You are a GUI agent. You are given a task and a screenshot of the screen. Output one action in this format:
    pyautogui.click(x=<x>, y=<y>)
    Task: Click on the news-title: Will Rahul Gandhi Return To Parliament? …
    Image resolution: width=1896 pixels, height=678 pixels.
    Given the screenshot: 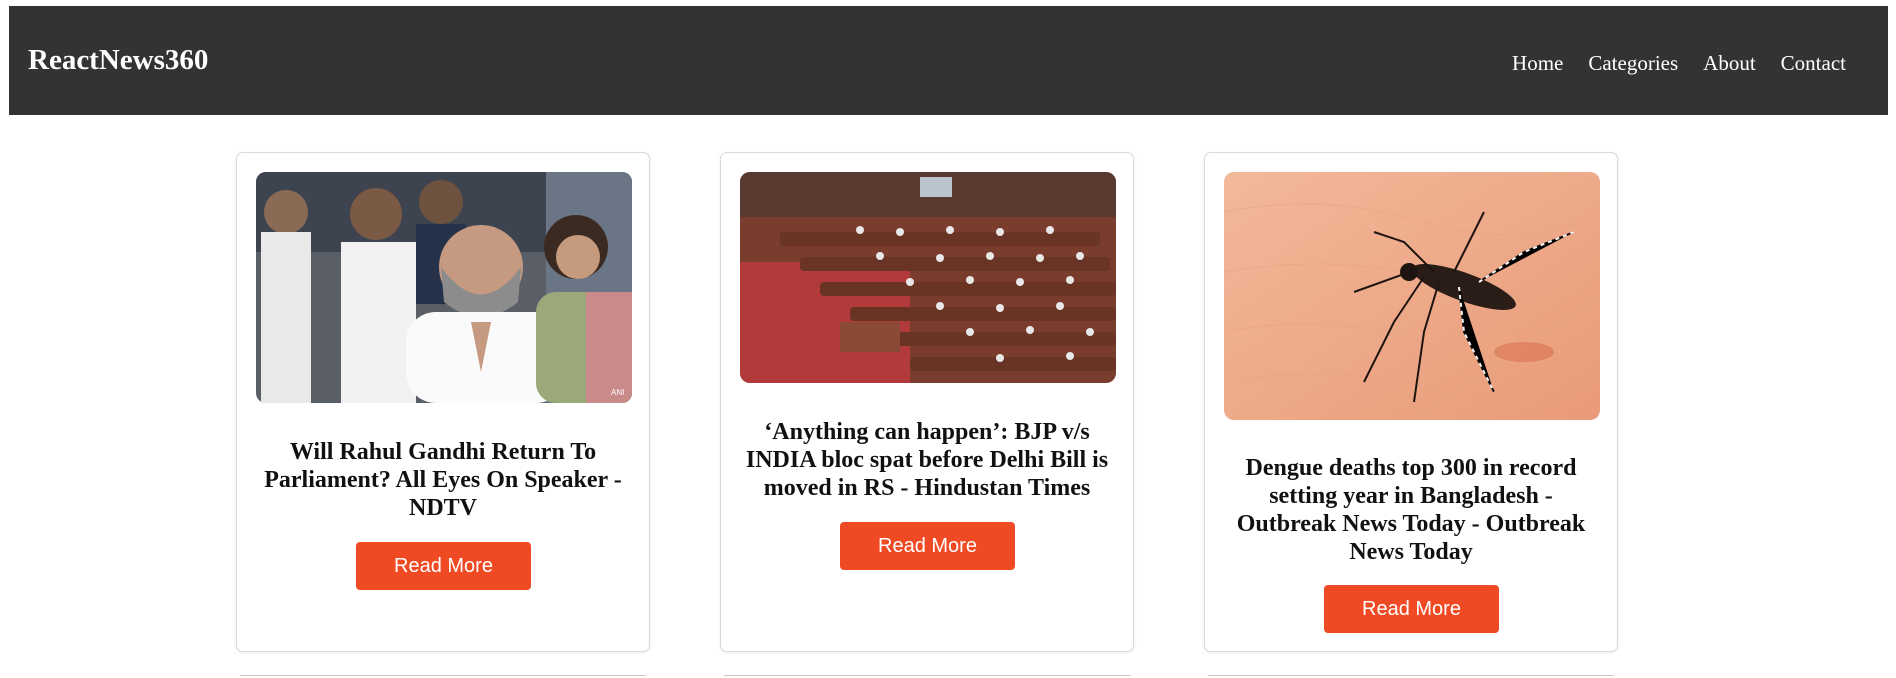 What is the action you would take?
    pyautogui.click(x=443, y=480)
    